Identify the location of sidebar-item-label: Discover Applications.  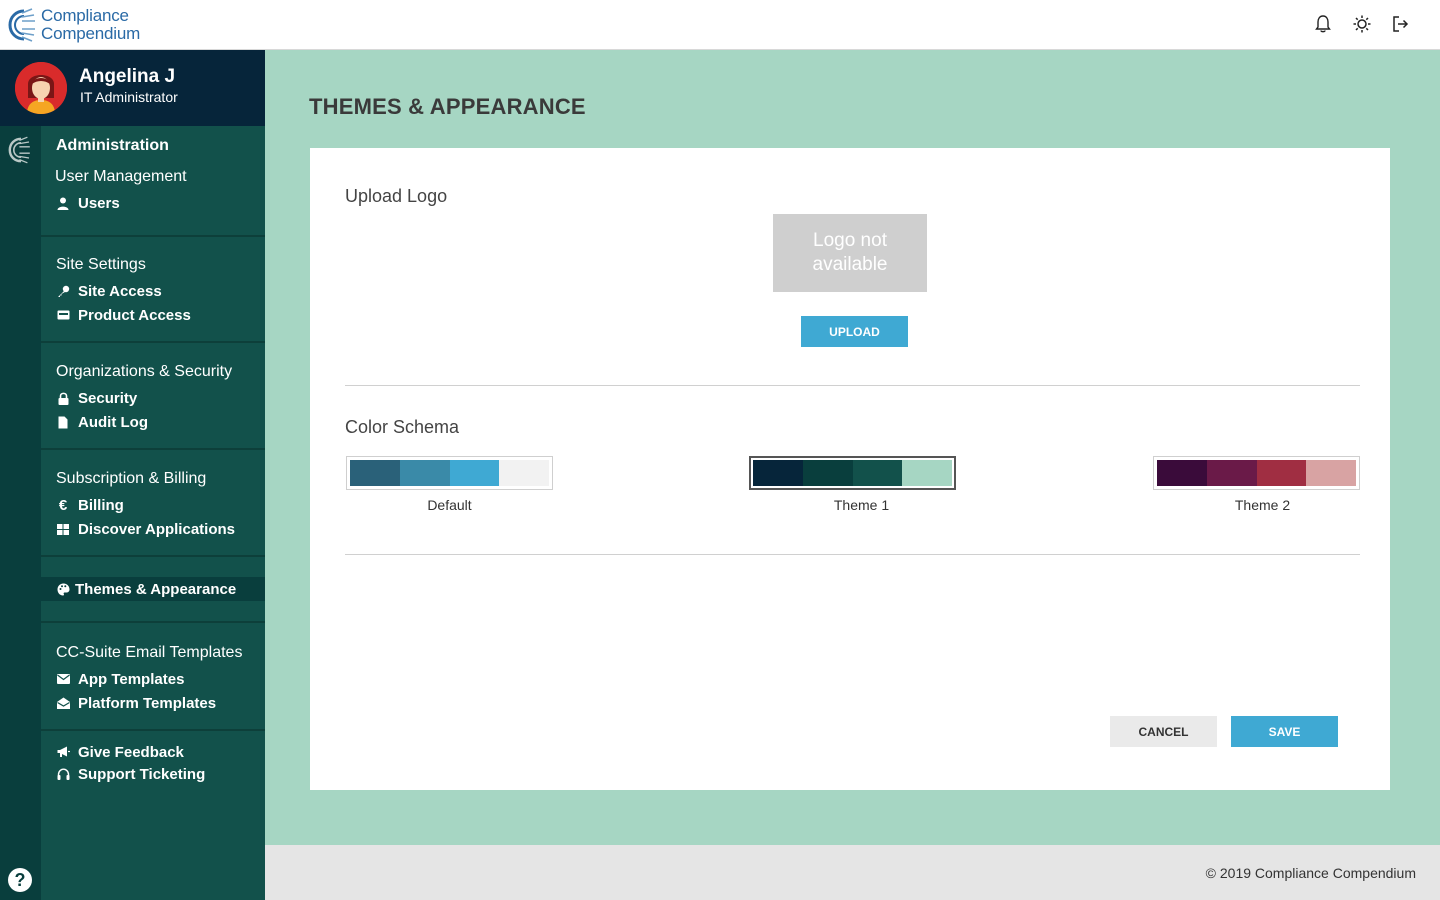
(156, 529).